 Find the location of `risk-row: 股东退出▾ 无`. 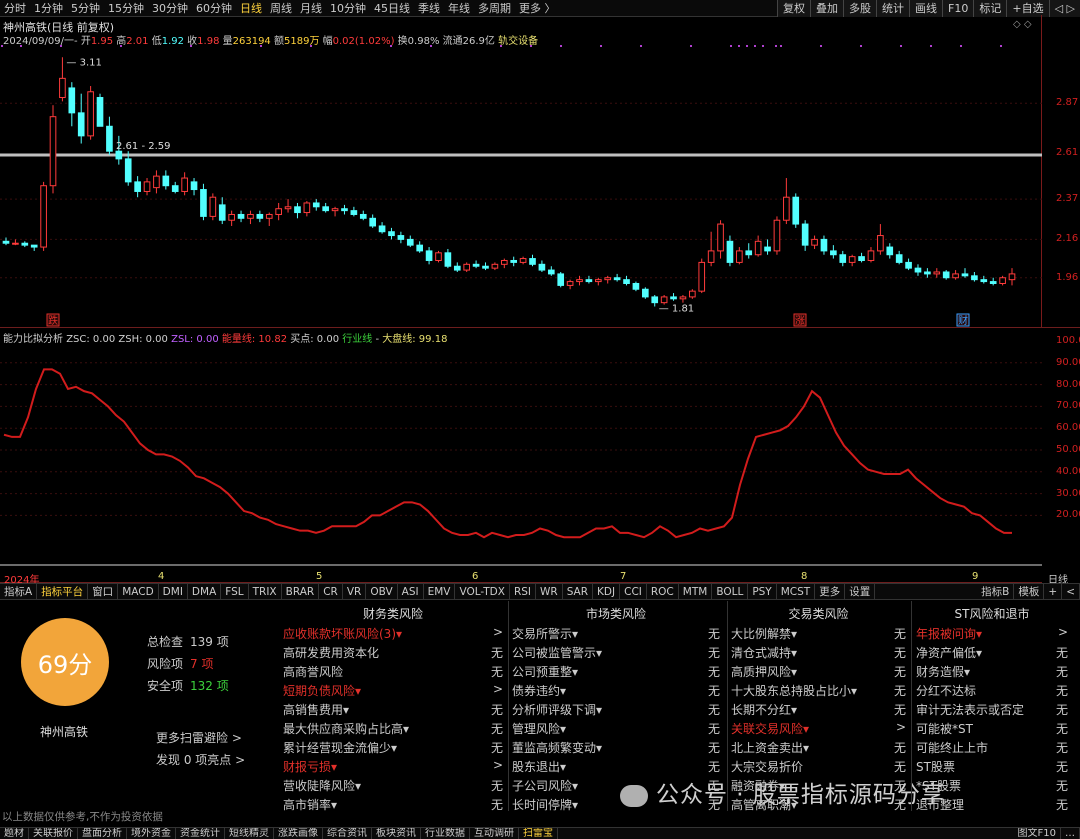

risk-row: 股东退出▾ 无 is located at coordinates (616, 765).